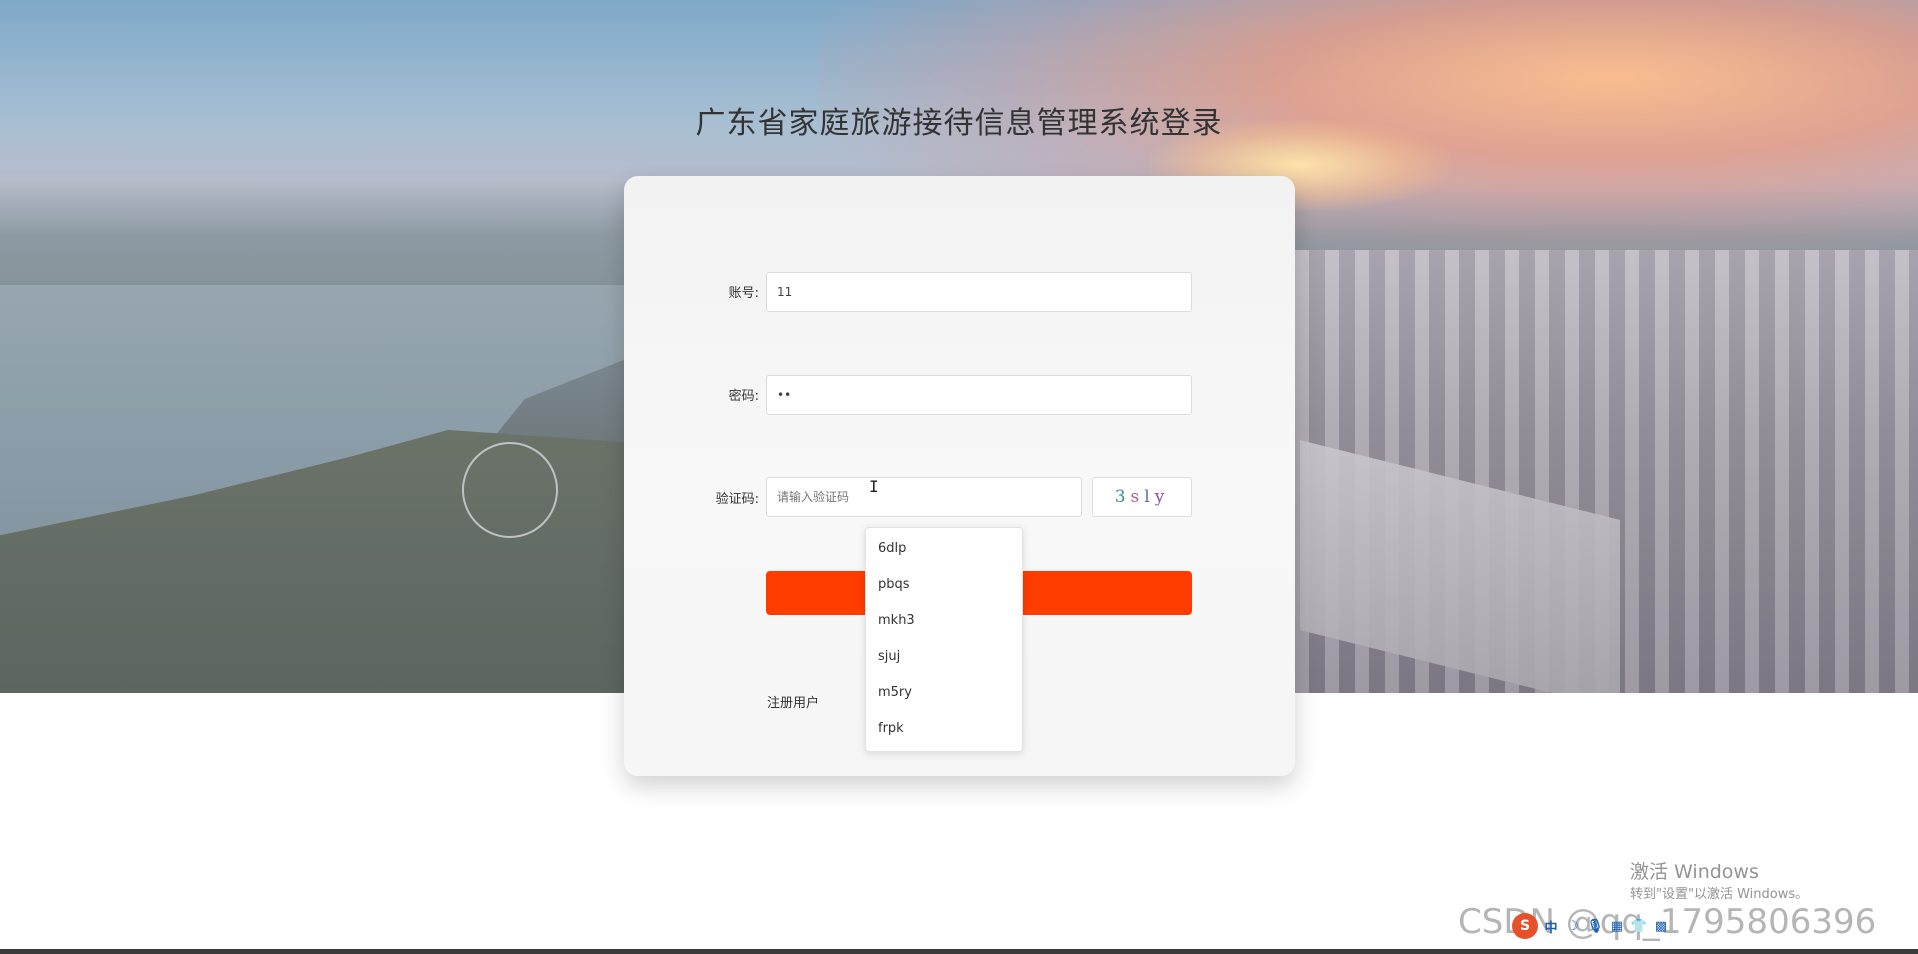 This screenshot has width=1918, height=954. I want to click on register-link: 注册用户, so click(793, 701).